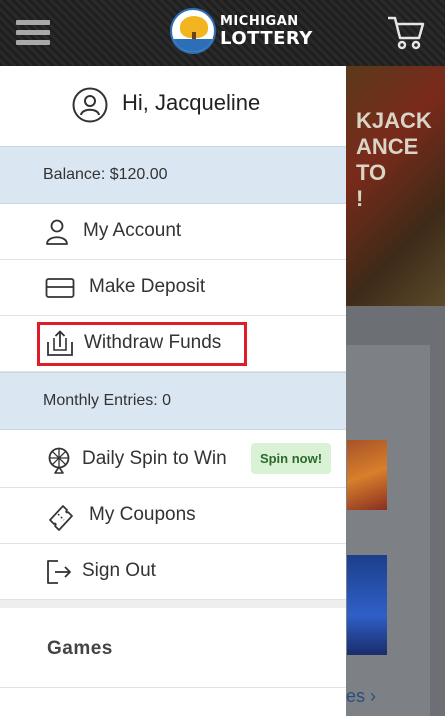 The height and width of the screenshot is (716, 445). What do you see at coordinates (147, 286) in the screenshot?
I see `menu-item-label: Make Deposit` at bounding box center [147, 286].